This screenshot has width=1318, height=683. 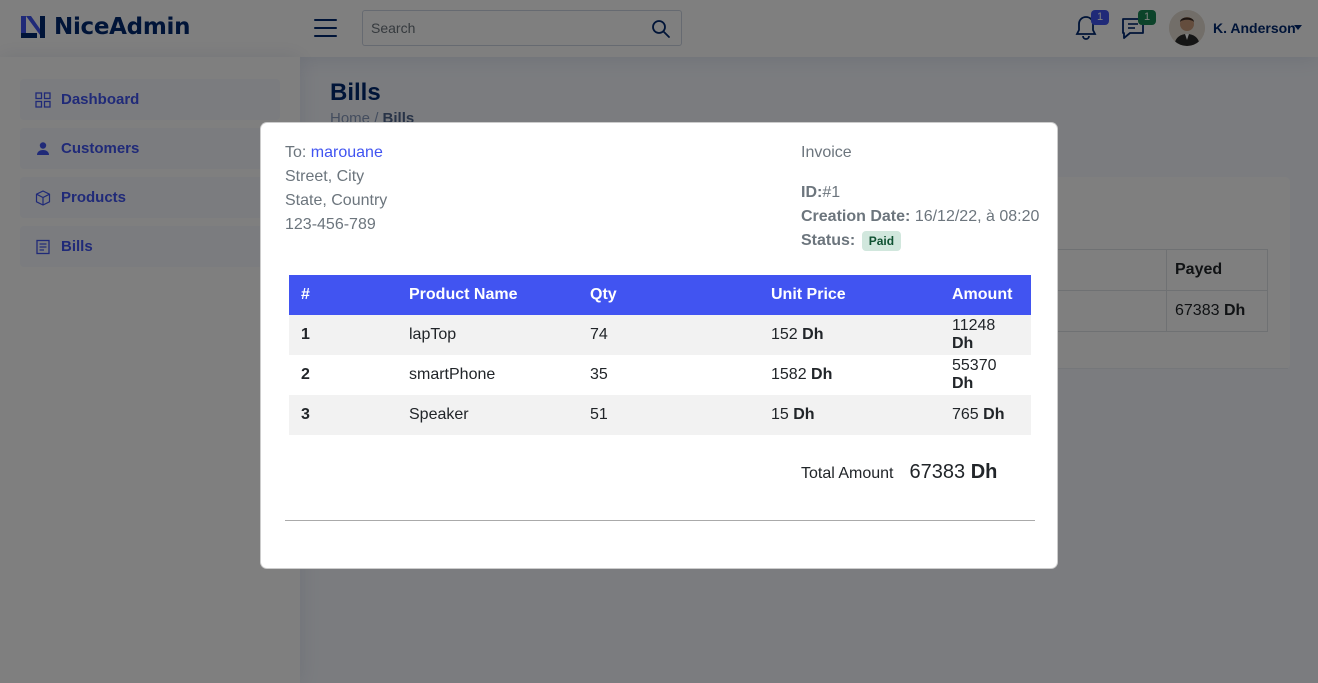 What do you see at coordinates (660, 335) in the screenshot?
I see `table-row: 1 lapTop 74 152 Dh 11248 Dh` at bounding box center [660, 335].